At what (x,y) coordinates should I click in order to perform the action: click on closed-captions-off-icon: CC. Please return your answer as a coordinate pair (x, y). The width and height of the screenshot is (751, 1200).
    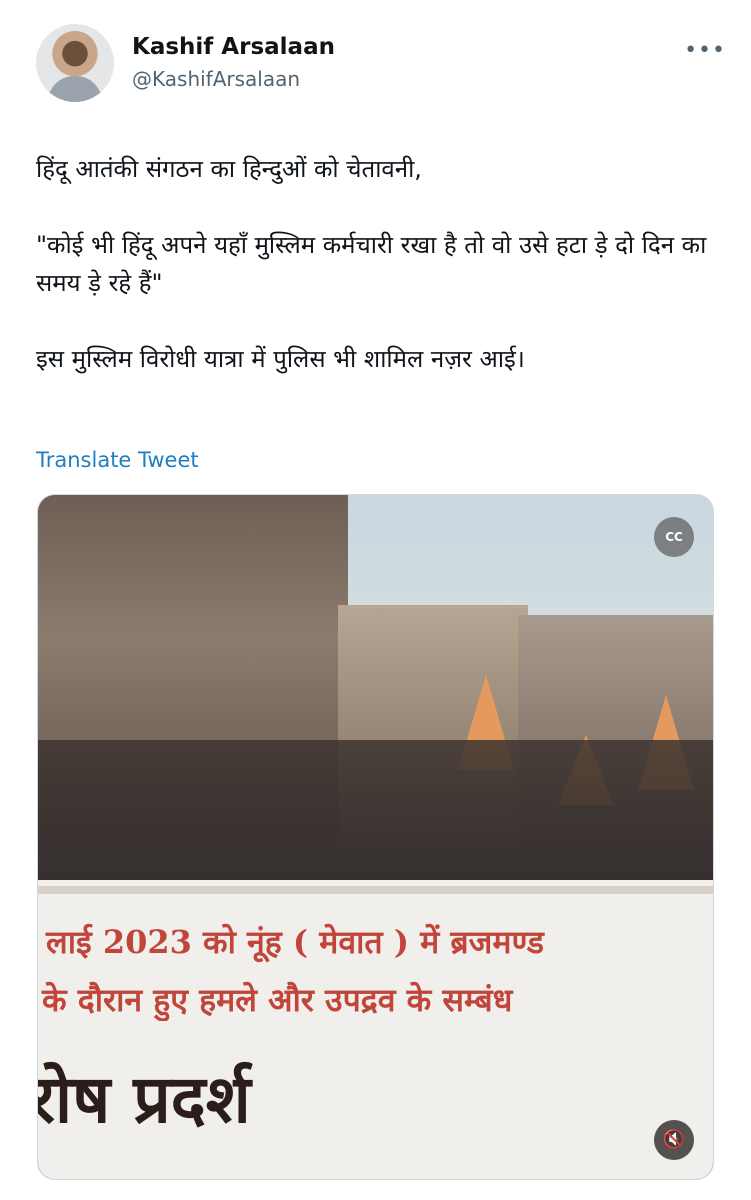
    Looking at the image, I should click on (674, 537).